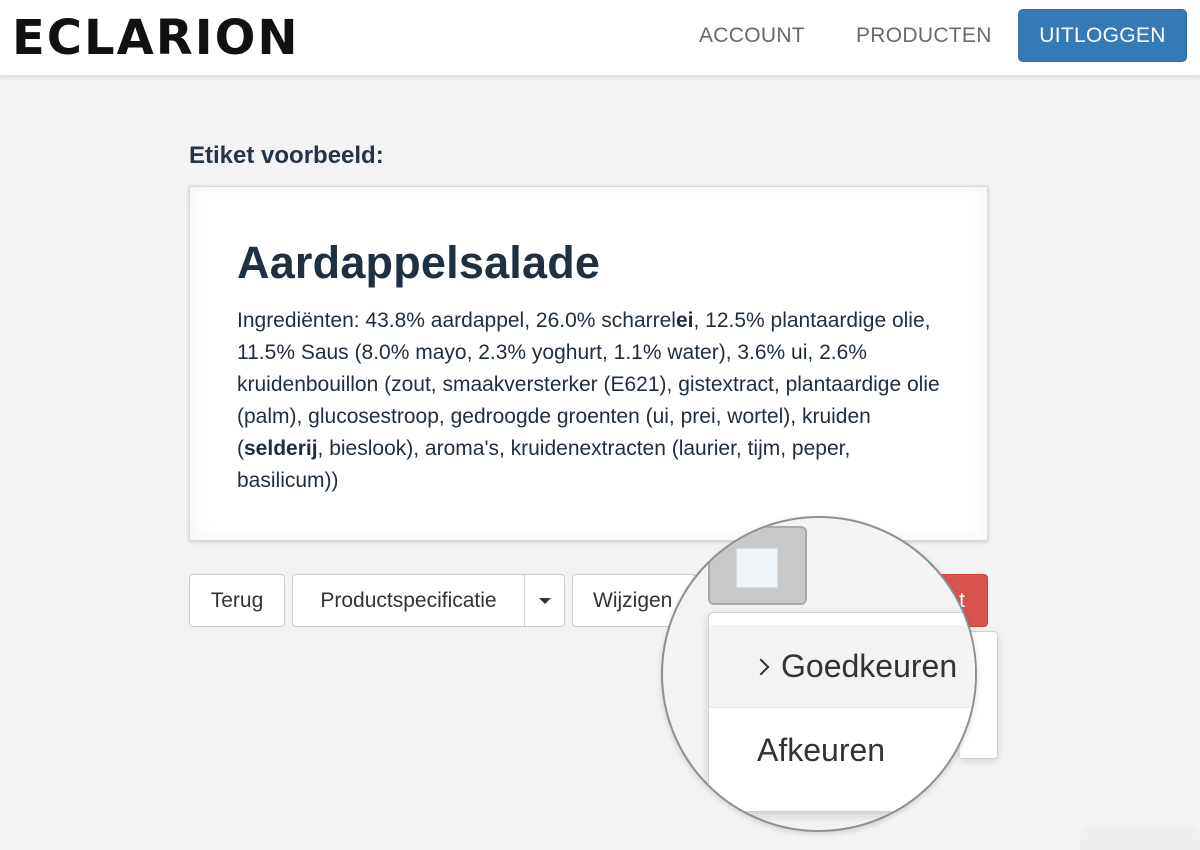 This screenshot has width=1200, height=850. What do you see at coordinates (1102, 35) in the screenshot?
I see `logout-button: UITLOGGEN` at bounding box center [1102, 35].